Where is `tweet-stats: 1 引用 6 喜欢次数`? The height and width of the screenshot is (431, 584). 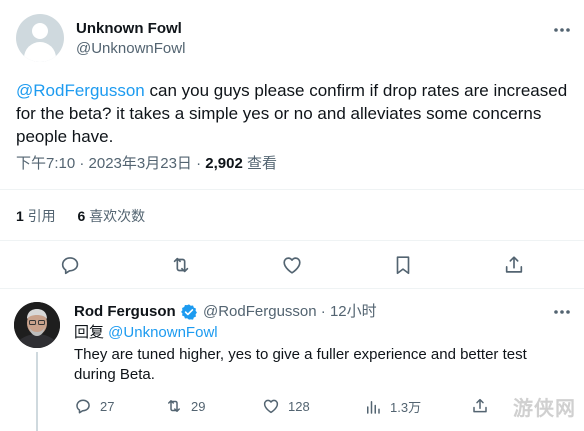 tweet-stats: 1 引用 6 喜欢次数 is located at coordinates (80, 216).